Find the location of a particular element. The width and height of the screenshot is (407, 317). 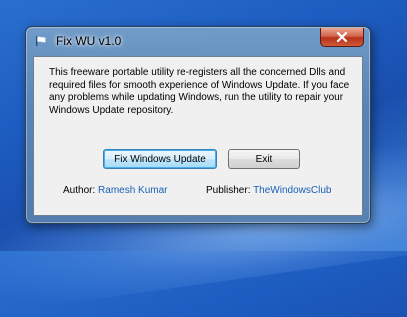

publisher-label: Publisher: is located at coordinates (228, 190).